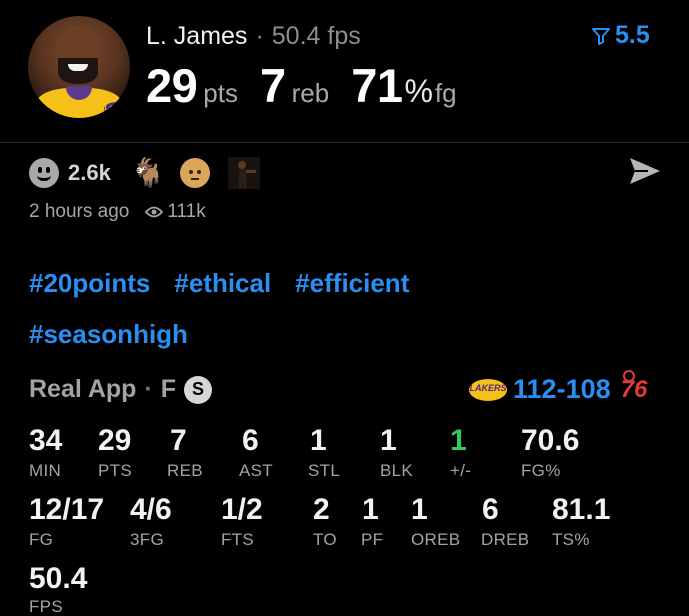 The image size is (689, 616). Describe the element at coordinates (316, 36) in the screenshot. I see `player-fps: 50.4 fps` at that location.